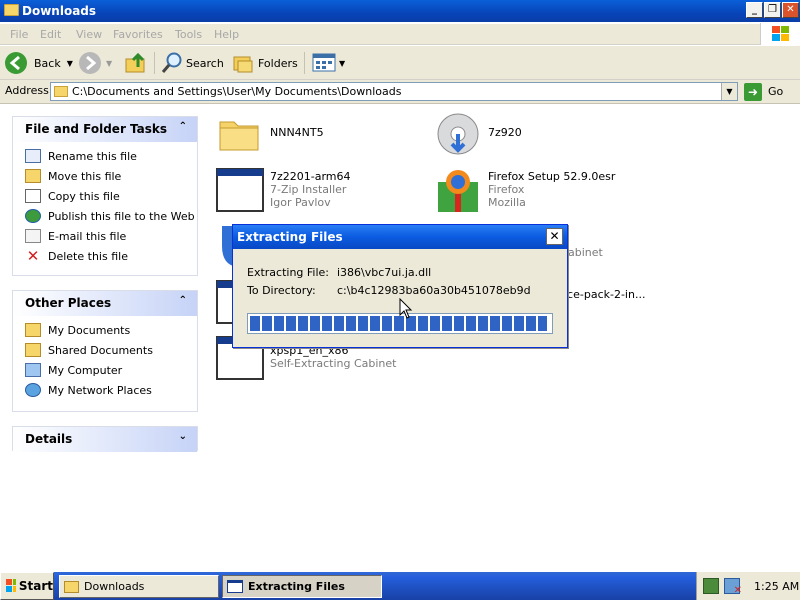  I want to click on file-item: Firefox Setup 52.9.0esr Firefox Mozilla, so click(524, 190).